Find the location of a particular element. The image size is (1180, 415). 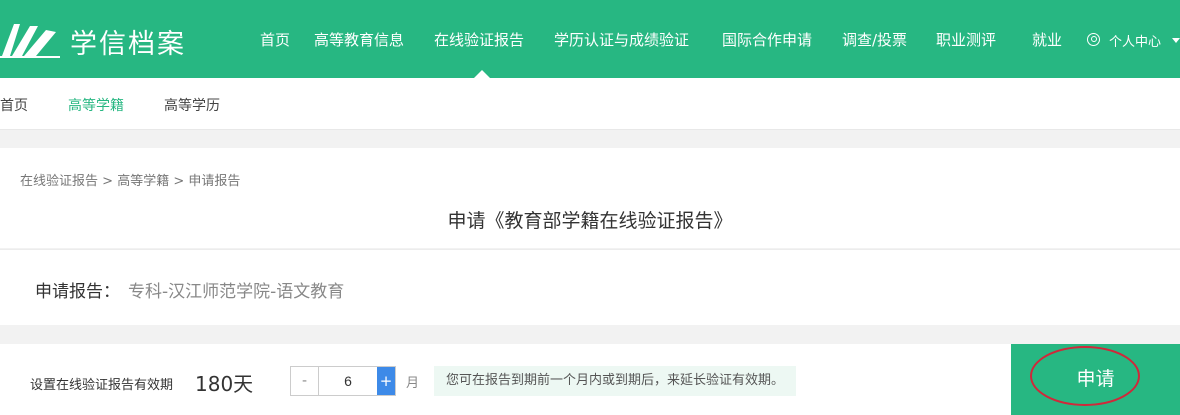

subnav-item-degree: 高等学历 is located at coordinates (192, 105).